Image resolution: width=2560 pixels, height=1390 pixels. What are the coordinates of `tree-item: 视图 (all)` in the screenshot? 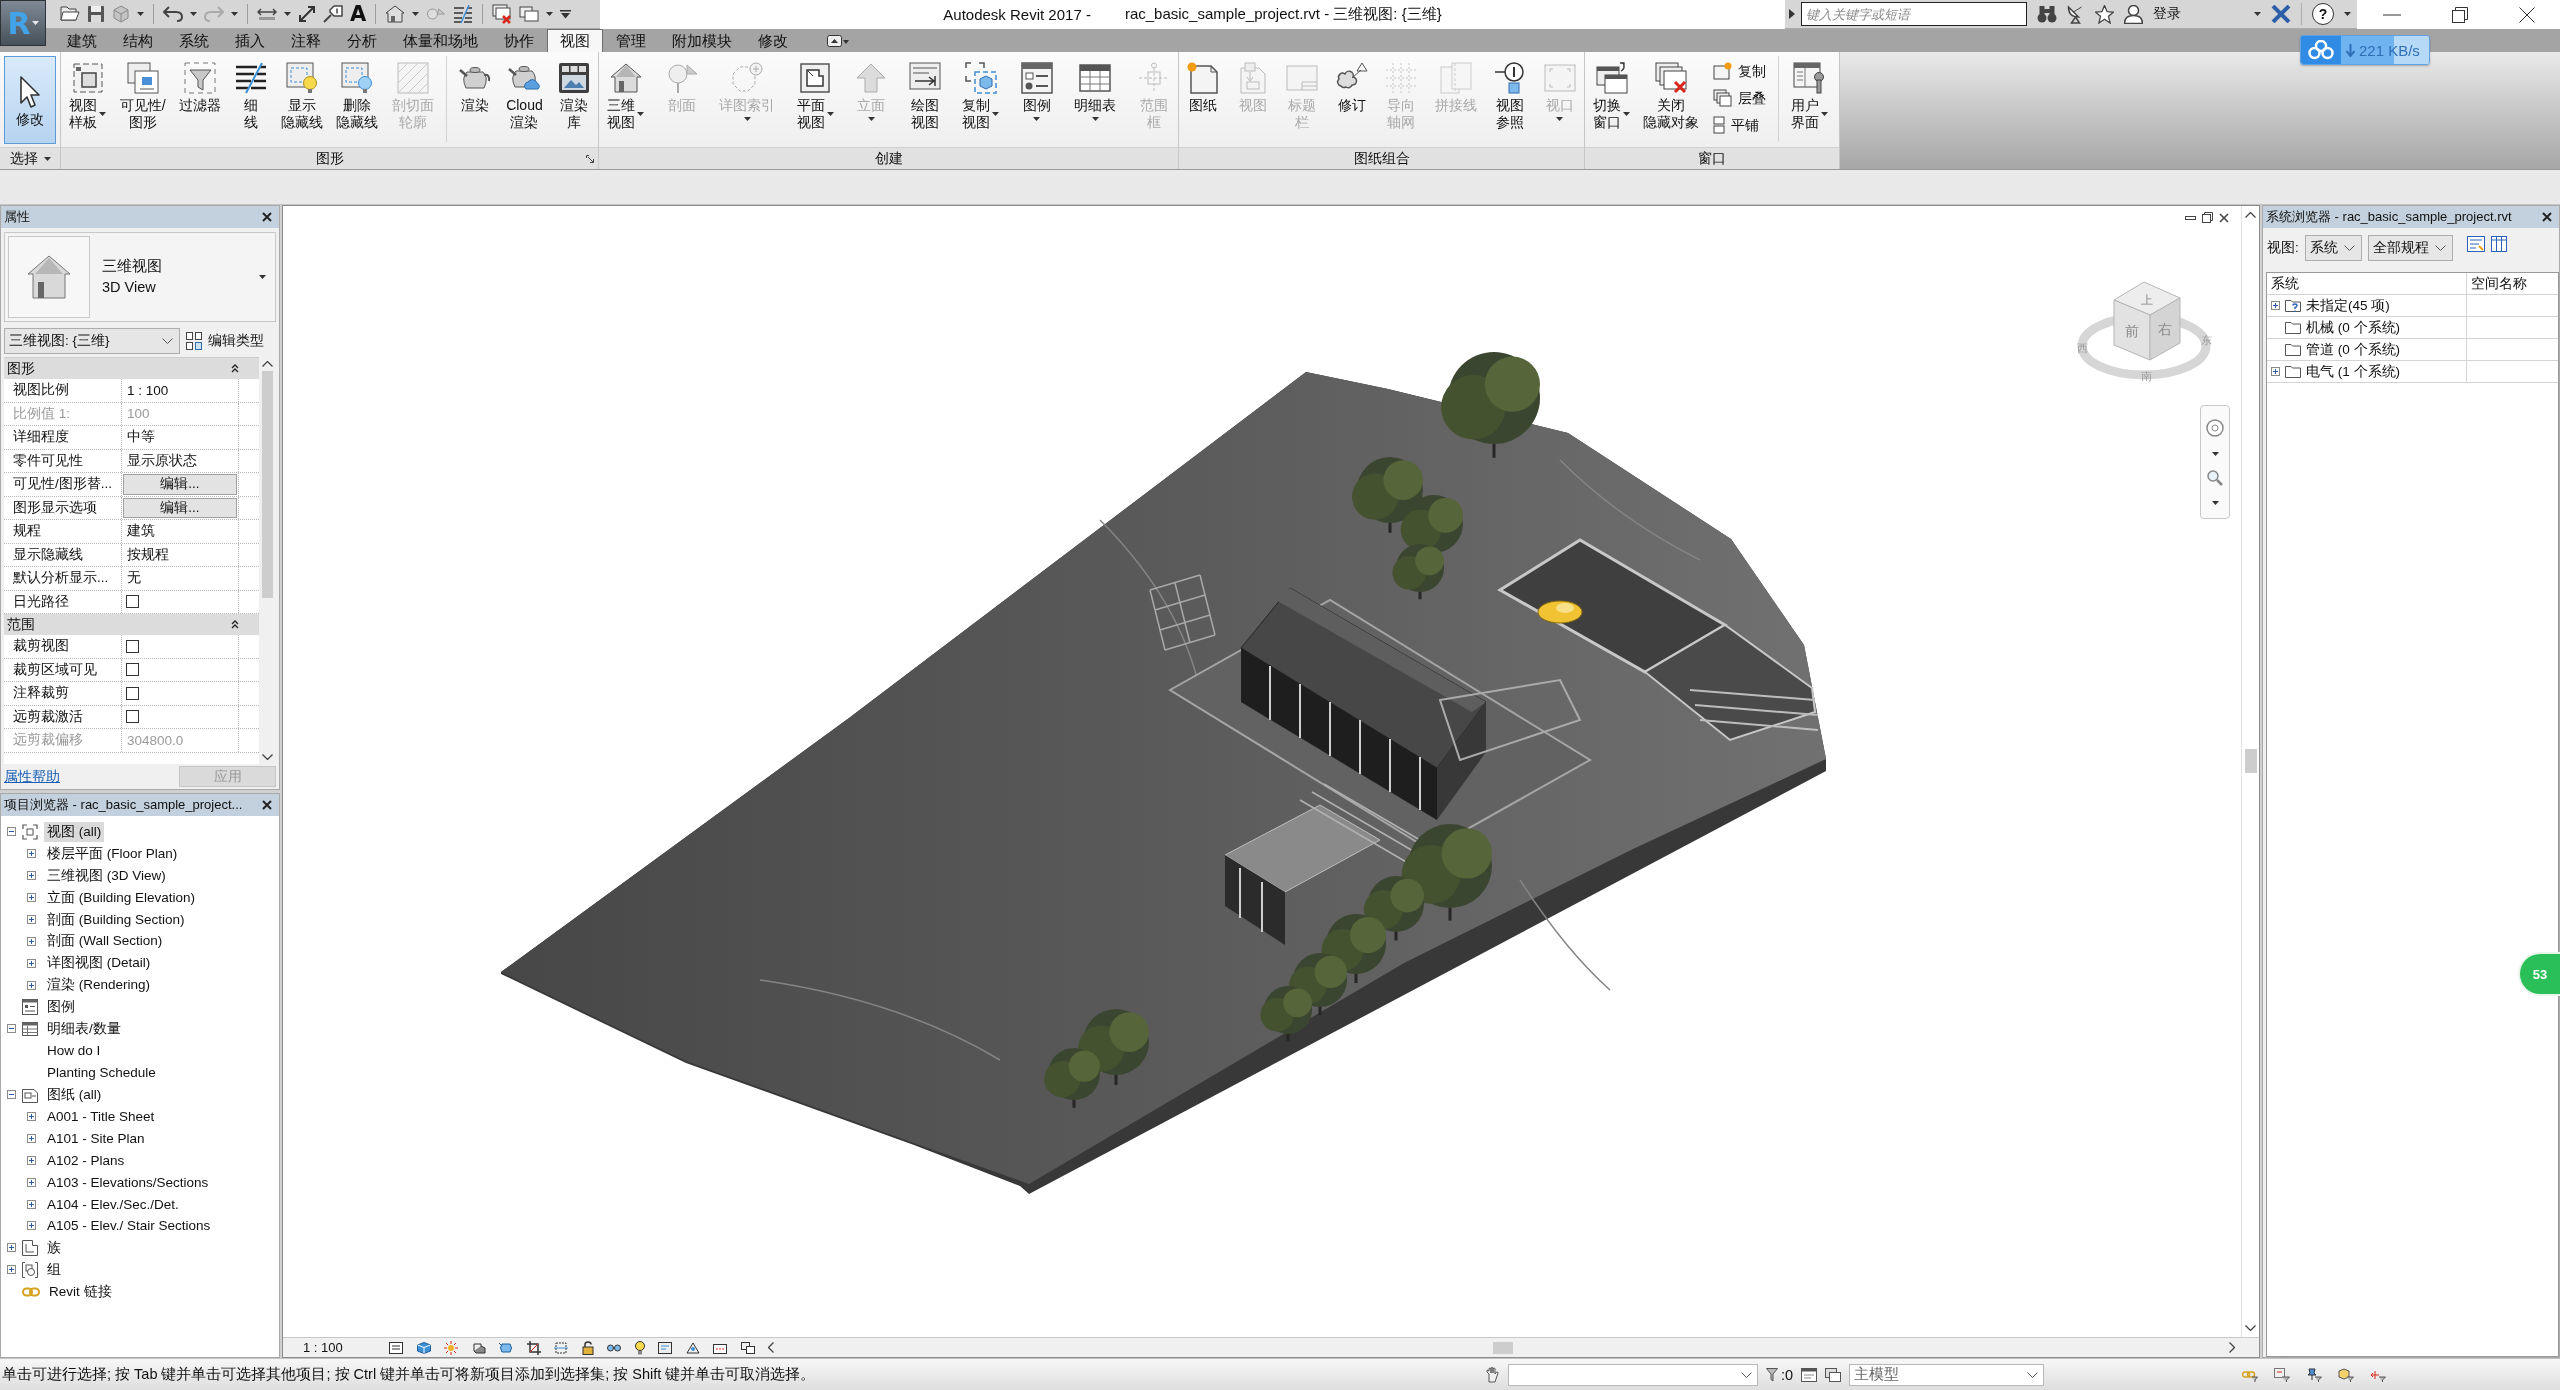 It's located at (74, 831).